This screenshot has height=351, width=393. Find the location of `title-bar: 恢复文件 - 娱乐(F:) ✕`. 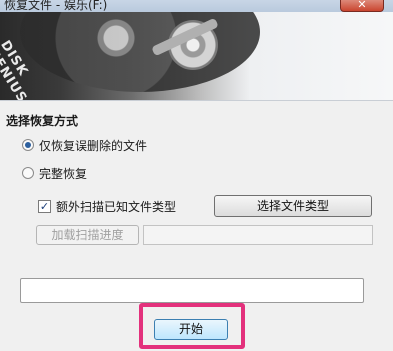

title-bar: 恢复文件 - 娱乐(F:) ✕ is located at coordinates (196, 6).